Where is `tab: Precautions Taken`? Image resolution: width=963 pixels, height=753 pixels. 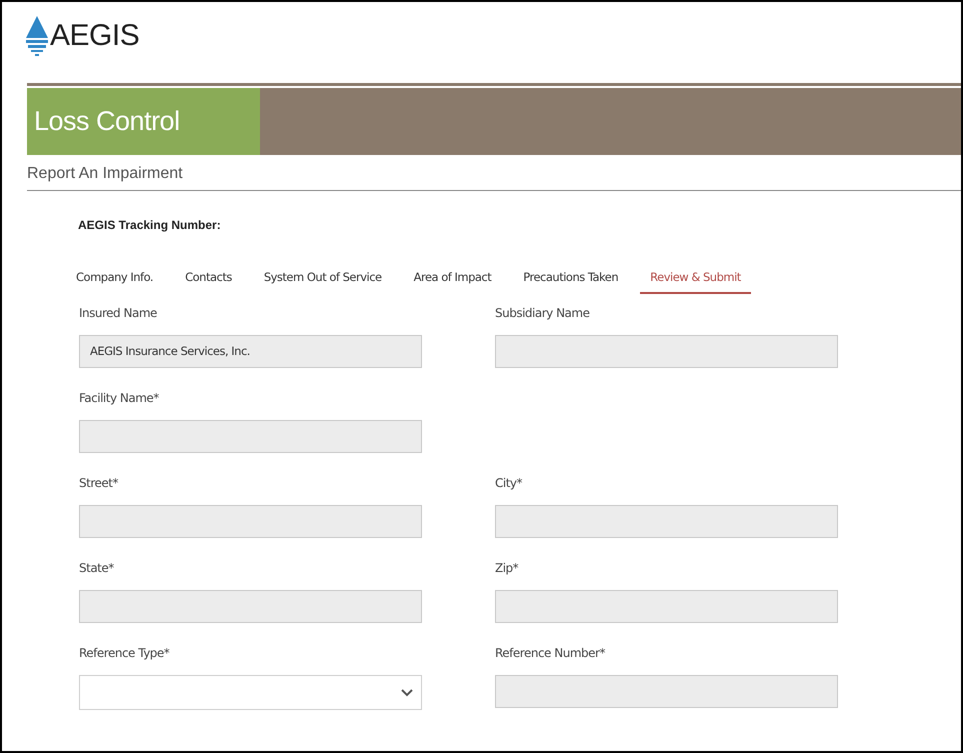 tab: Precautions Taken is located at coordinates (570, 281).